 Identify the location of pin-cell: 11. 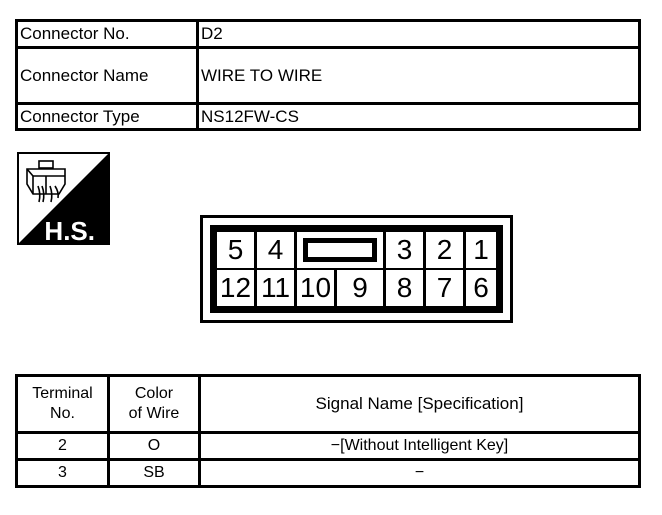
(275, 288).